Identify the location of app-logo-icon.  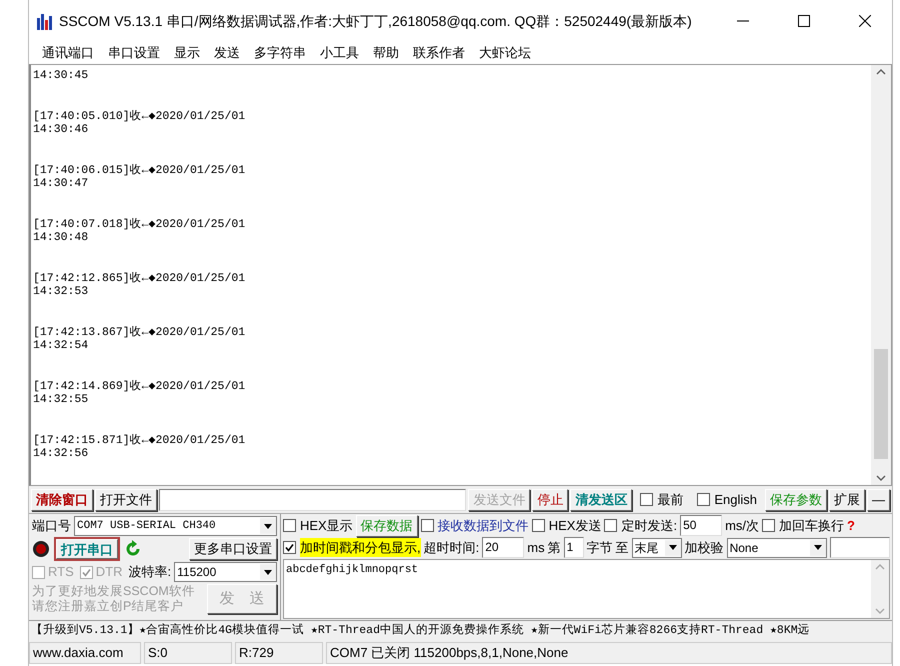
(45, 21).